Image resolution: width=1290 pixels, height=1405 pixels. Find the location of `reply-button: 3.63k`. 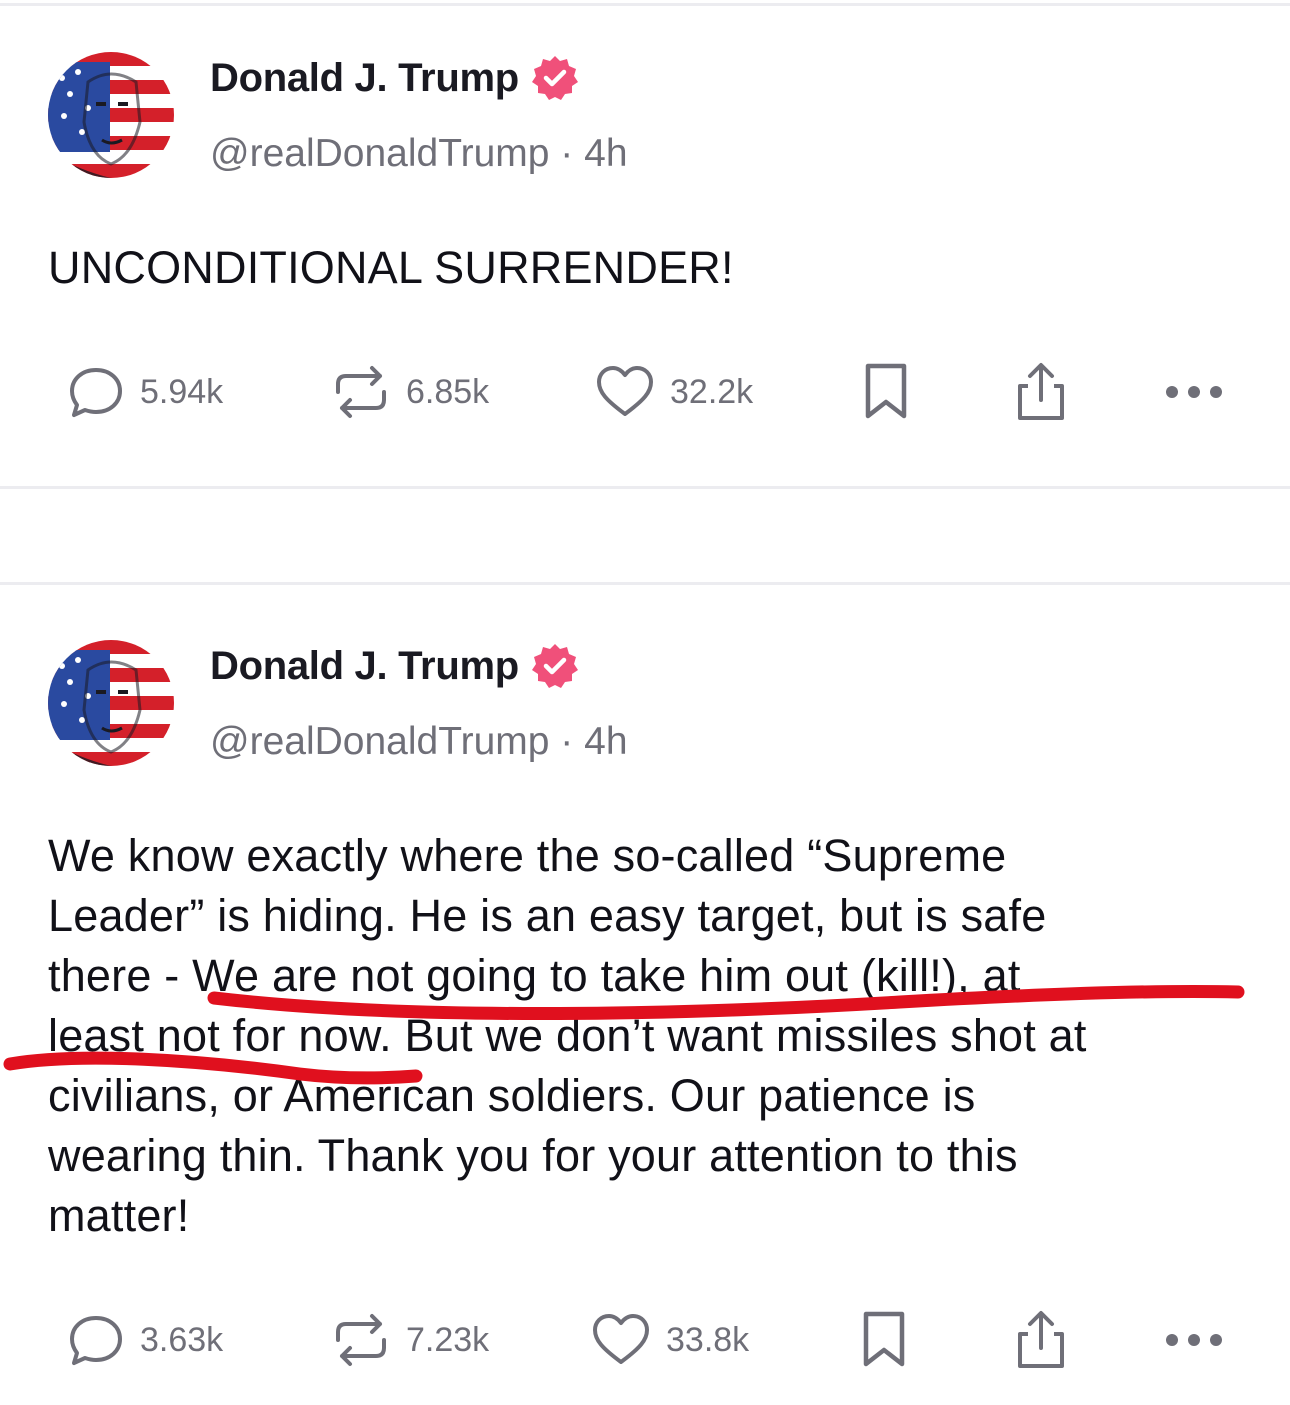

reply-button: 3.63k is located at coordinates (144, 1340).